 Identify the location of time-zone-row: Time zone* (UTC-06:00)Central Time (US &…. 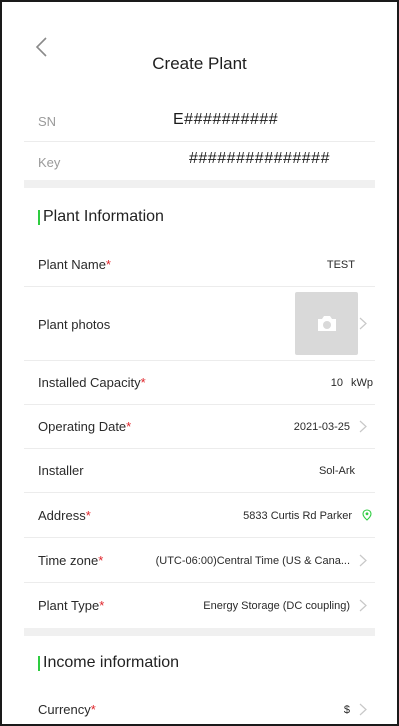
(199, 560).